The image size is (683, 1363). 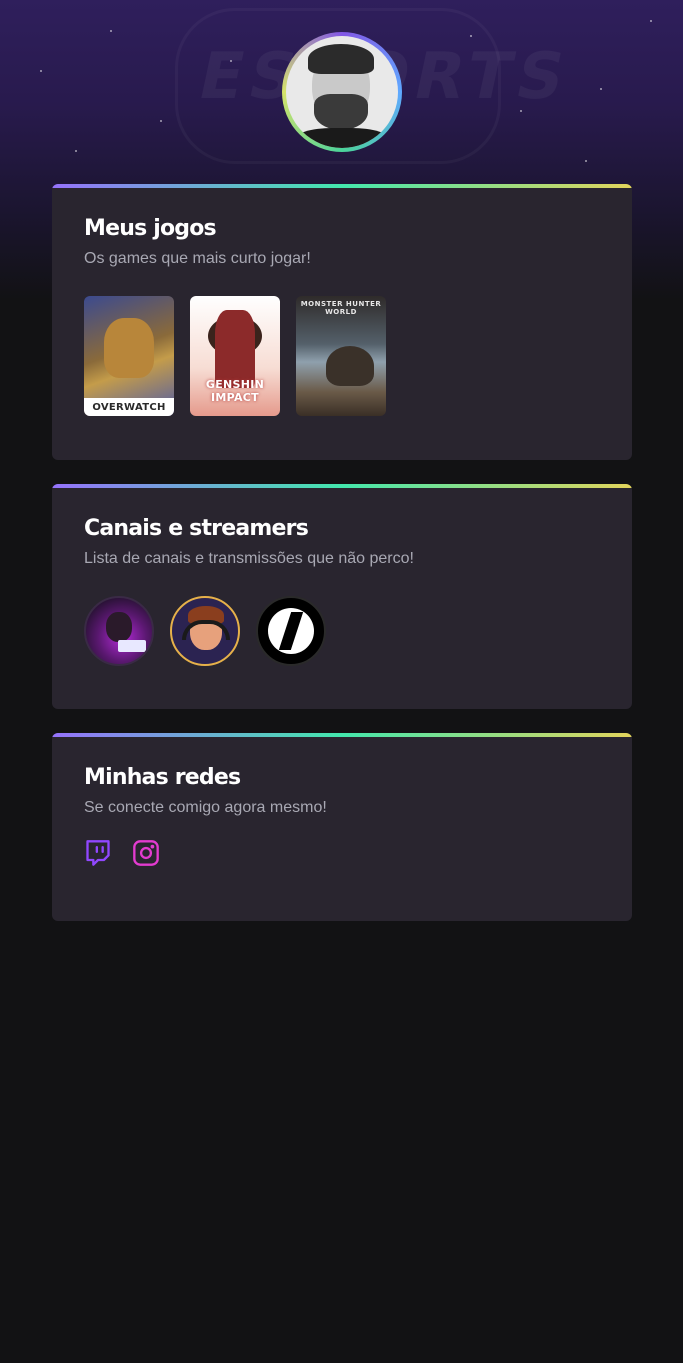 I want to click on games-subtitle: Os games que mais curto jogar!, so click(x=197, y=258).